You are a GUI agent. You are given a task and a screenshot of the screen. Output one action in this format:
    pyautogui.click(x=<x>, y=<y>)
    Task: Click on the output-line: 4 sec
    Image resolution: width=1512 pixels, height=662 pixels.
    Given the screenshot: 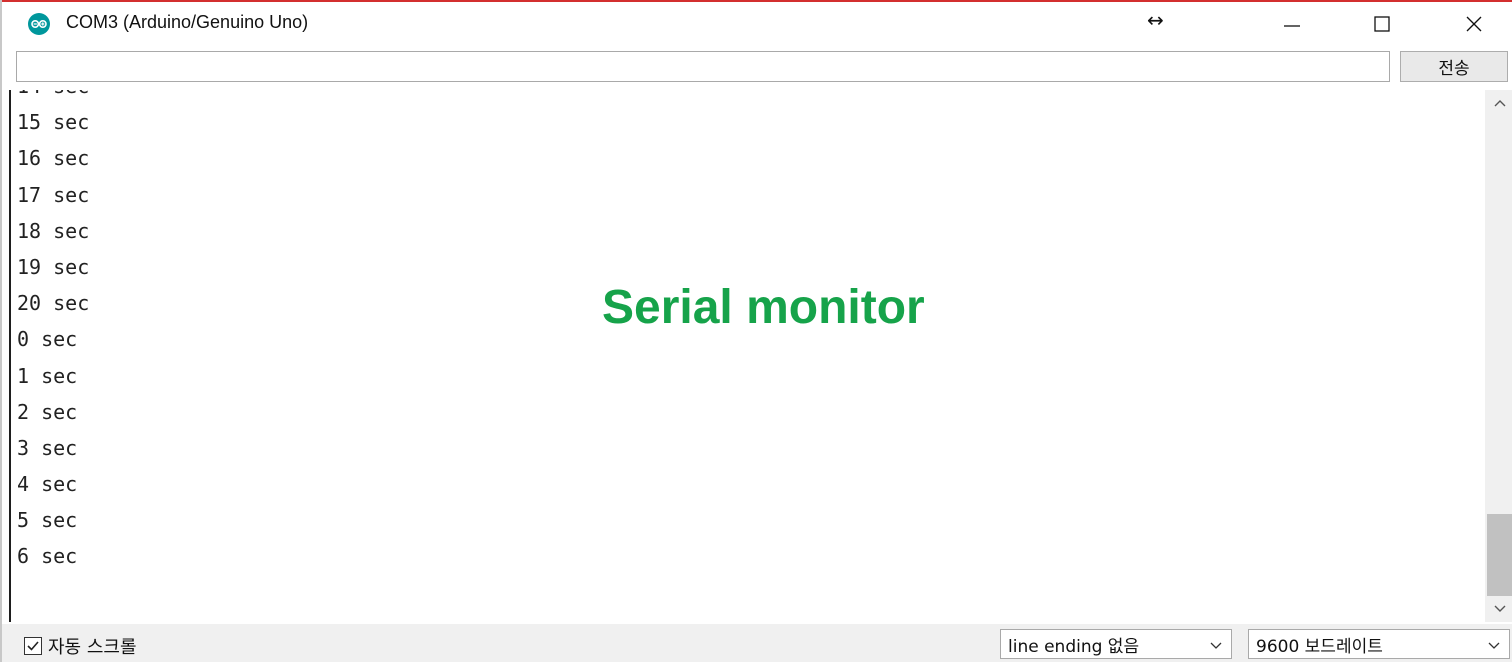 What is the action you would take?
    pyautogui.click(x=47, y=484)
    